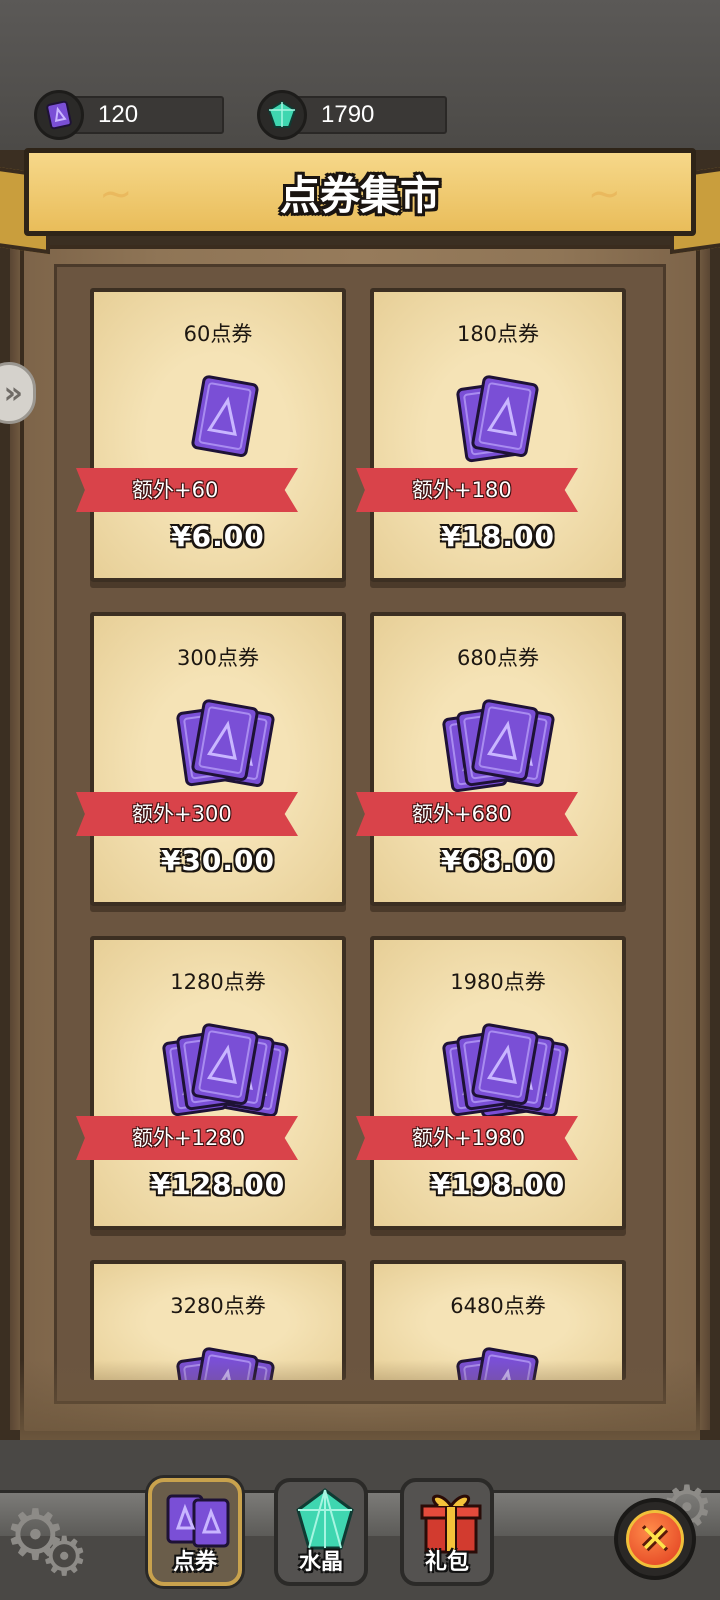 This screenshot has width=720, height=1600. Describe the element at coordinates (187, 1138) in the screenshot. I see `bonus-ribbon: 额外+1280` at that location.